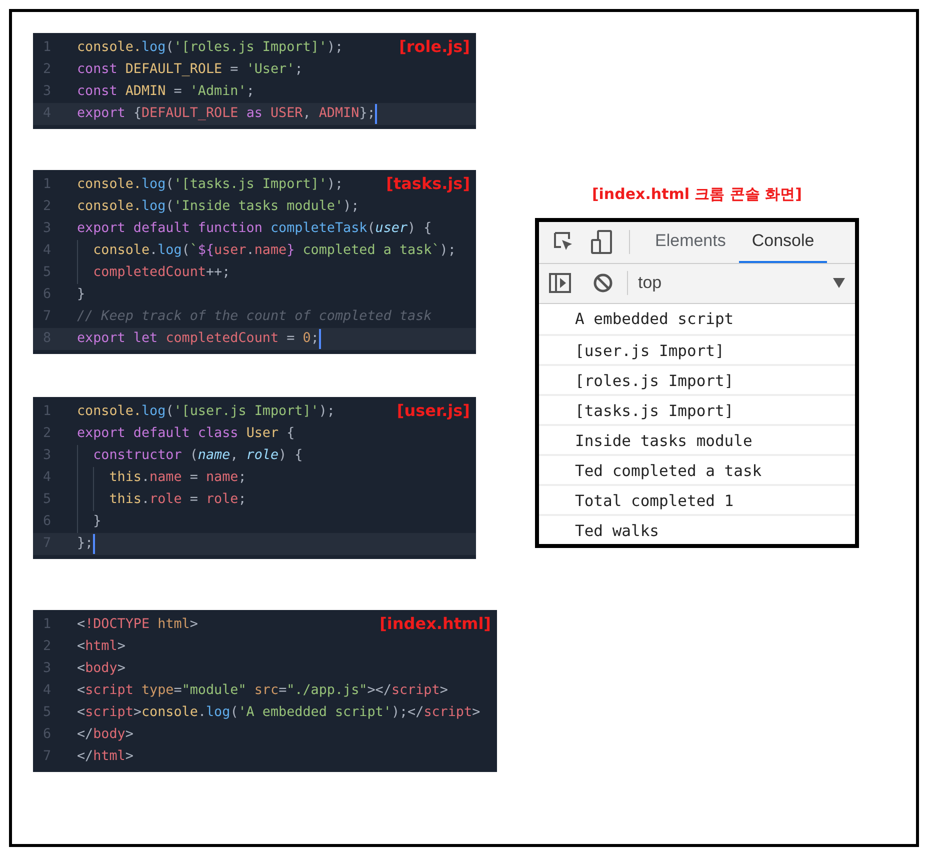 The width and height of the screenshot is (925, 857). Describe the element at coordinates (434, 47) in the screenshot. I see `file-label: [role.js]` at that location.